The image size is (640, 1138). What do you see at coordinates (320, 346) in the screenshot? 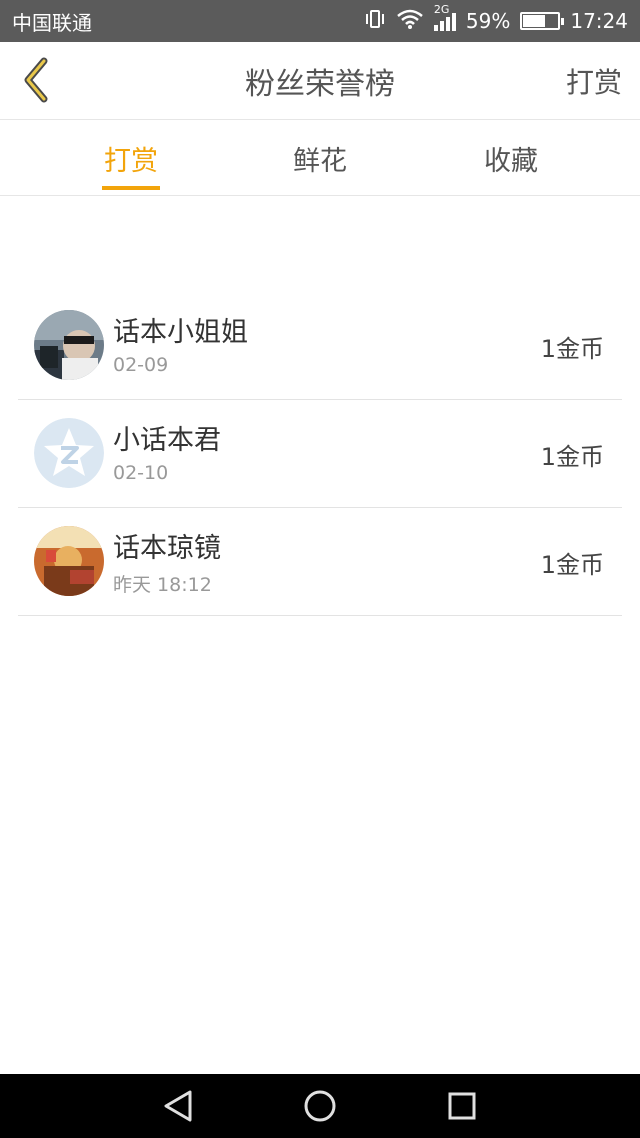
I see `list-item: 话本小姐姐 02-09 1金币` at bounding box center [320, 346].